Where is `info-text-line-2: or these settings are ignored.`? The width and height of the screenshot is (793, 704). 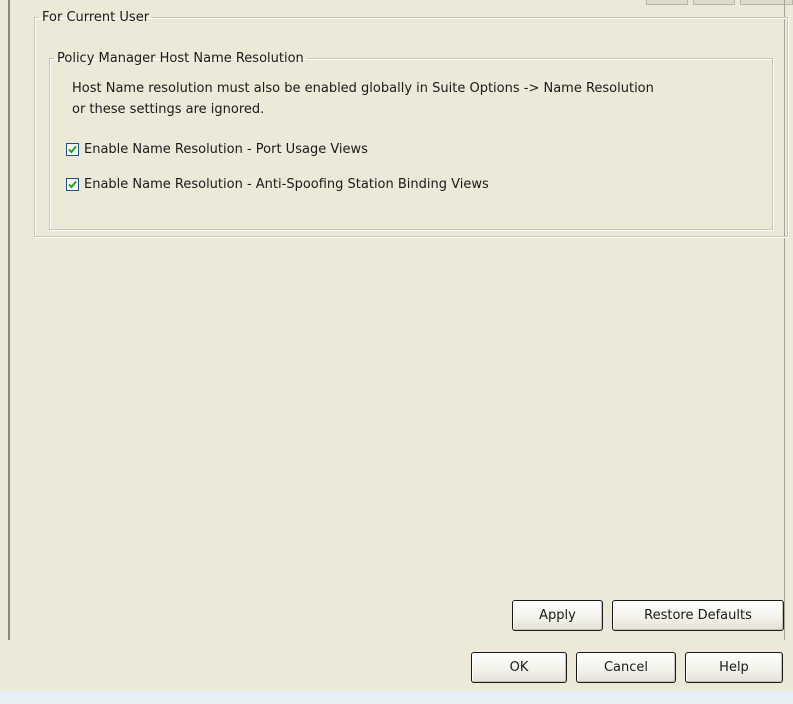 info-text-line-2: or these settings are ignored. is located at coordinates (168, 109).